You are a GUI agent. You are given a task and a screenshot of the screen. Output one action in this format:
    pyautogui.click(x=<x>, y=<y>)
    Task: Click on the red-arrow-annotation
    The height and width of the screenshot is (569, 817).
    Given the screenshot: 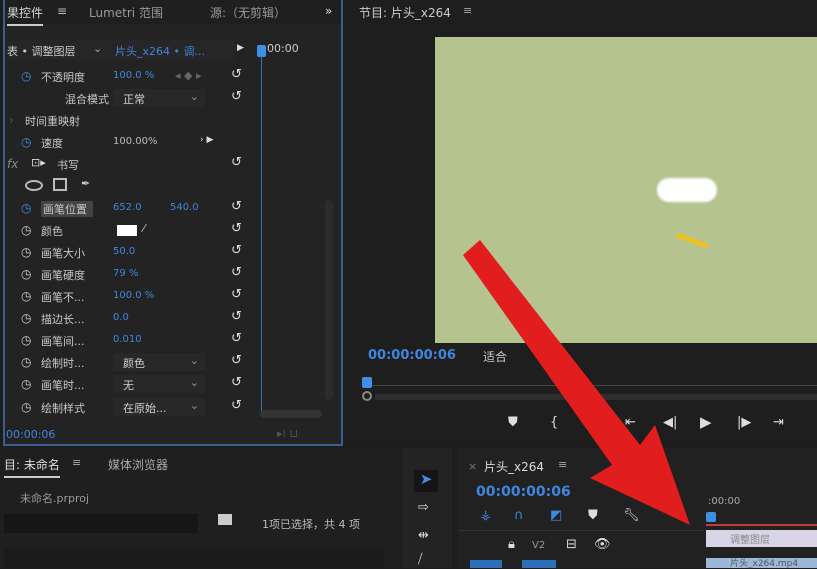 What is the action you would take?
    pyautogui.click(x=576, y=382)
    